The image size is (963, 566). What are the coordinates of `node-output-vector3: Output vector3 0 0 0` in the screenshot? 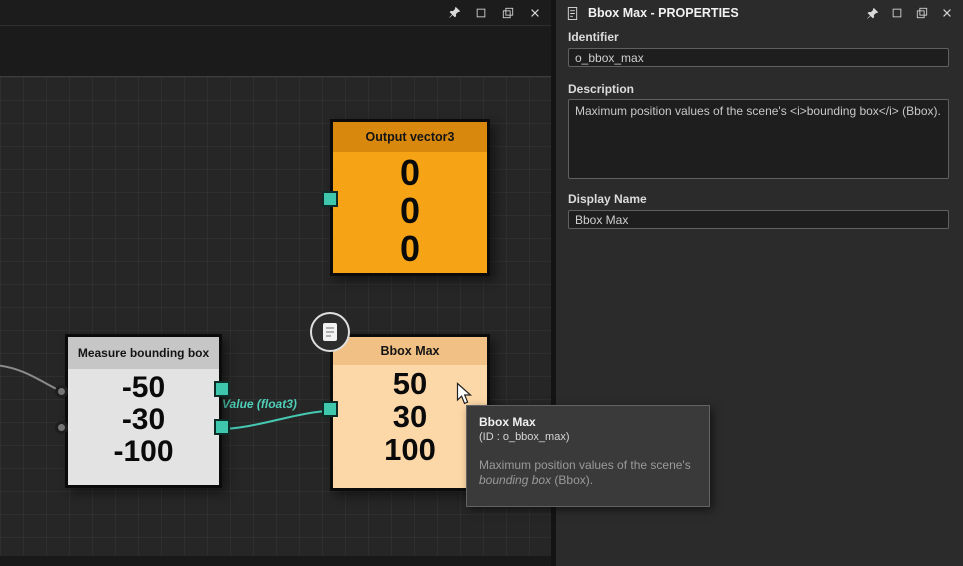 It's located at (406, 197).